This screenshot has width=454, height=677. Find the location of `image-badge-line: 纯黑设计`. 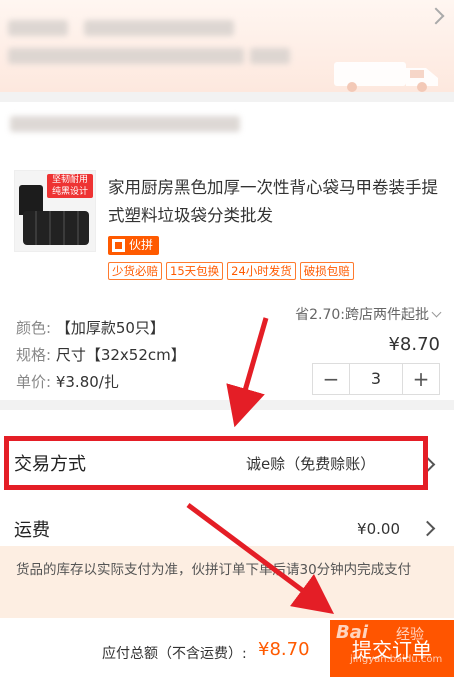

image-badge-line: 纯黑设计 is located at coordinates (69, 192).